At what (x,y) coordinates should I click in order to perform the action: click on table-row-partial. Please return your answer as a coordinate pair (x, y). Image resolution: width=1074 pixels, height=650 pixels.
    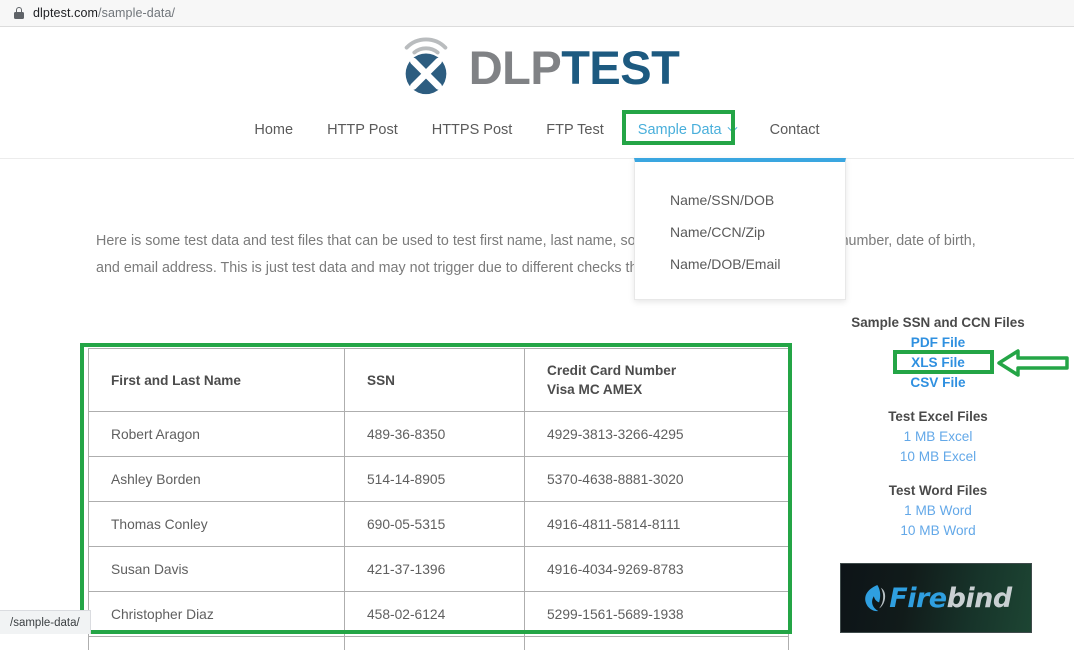
    Looking at the image, I should click on (438, 643).